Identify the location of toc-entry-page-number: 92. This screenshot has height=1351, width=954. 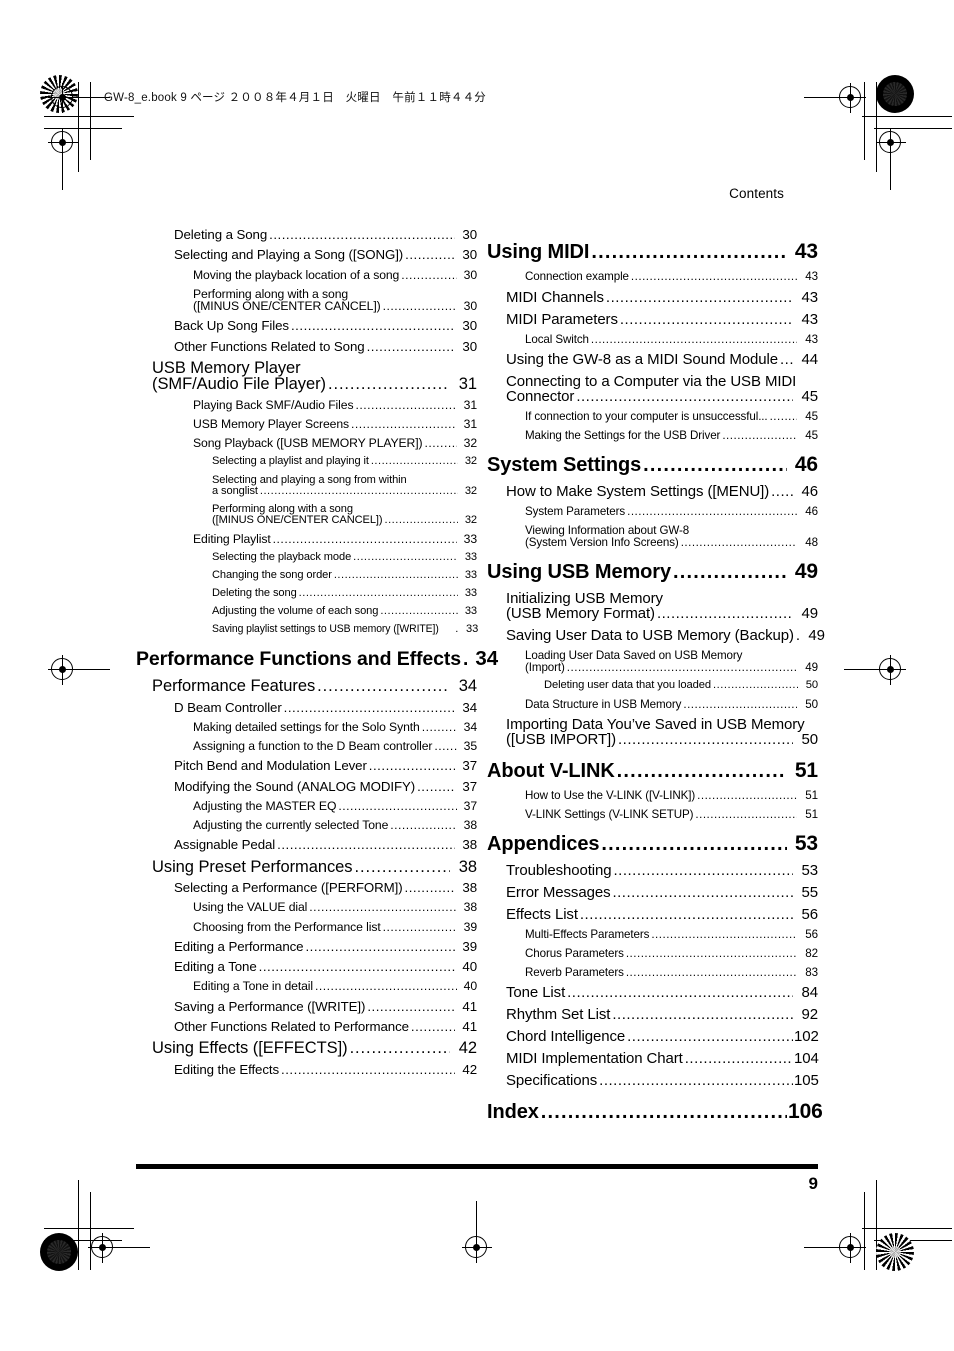
(810, 1015).